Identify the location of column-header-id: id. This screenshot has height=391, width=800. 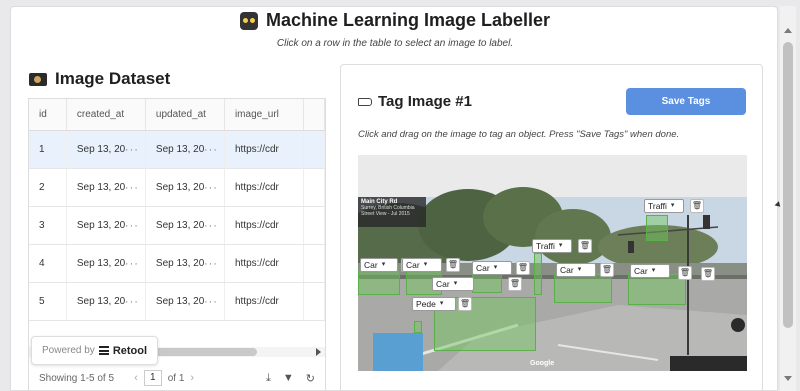
(48, 114).